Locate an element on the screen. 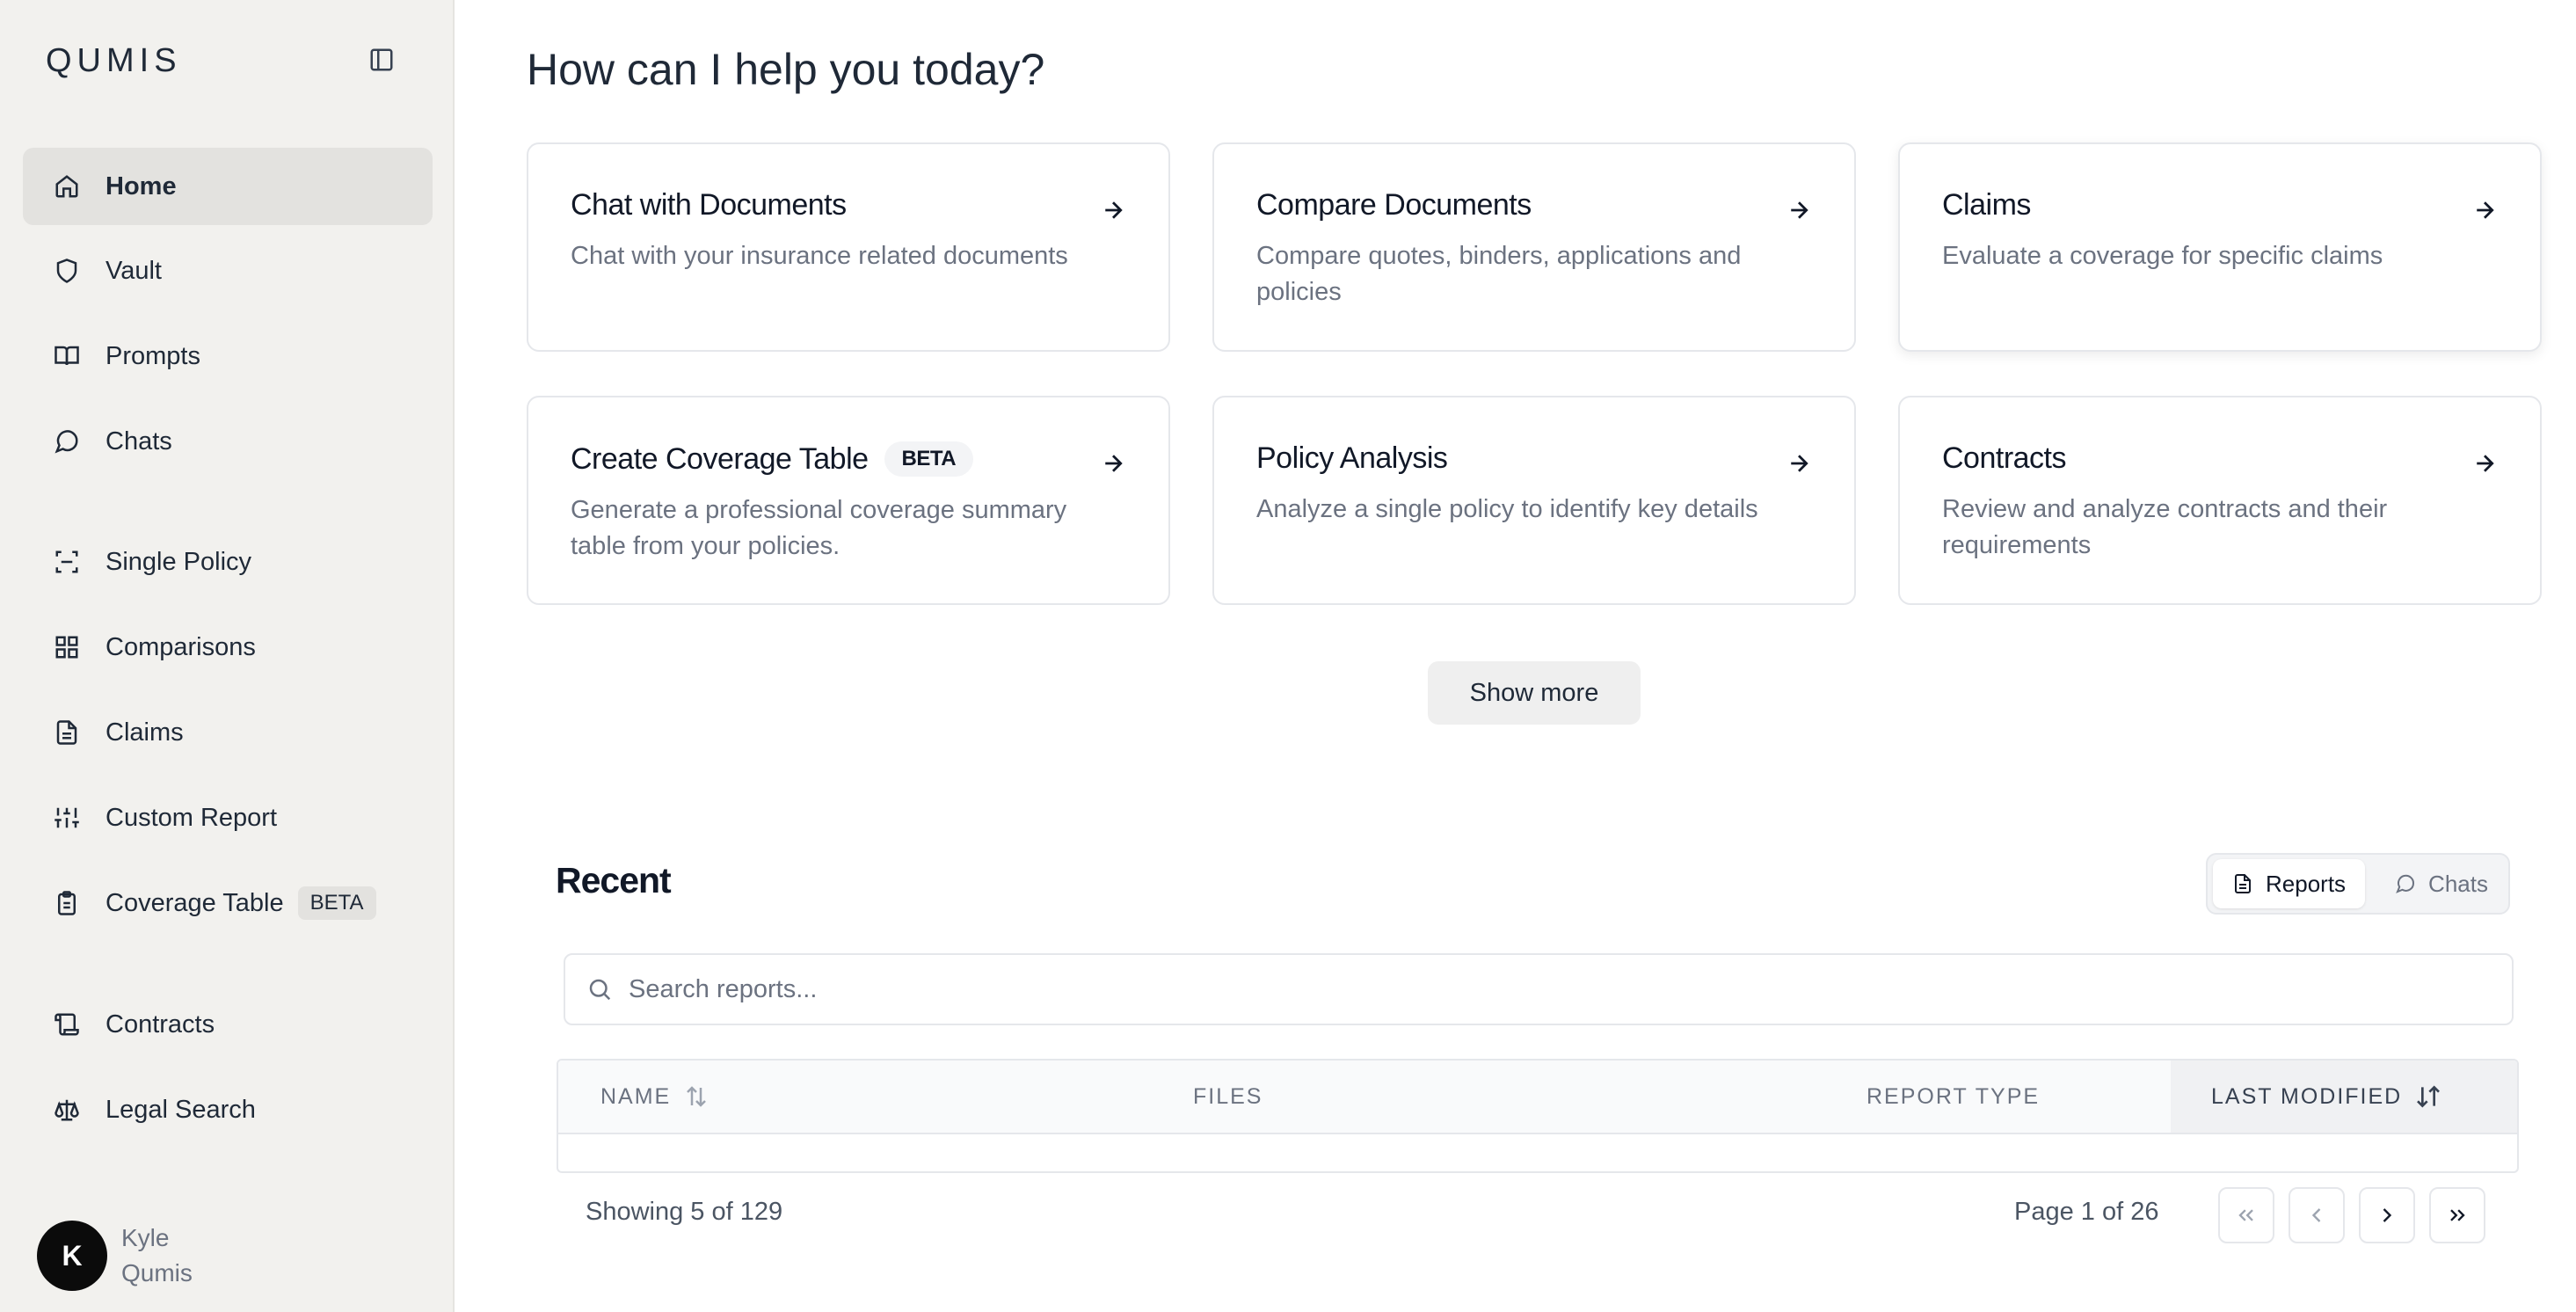 This screenshot has height=1312, width=2576. panel-left-icon is located at coordinates (381, 59).